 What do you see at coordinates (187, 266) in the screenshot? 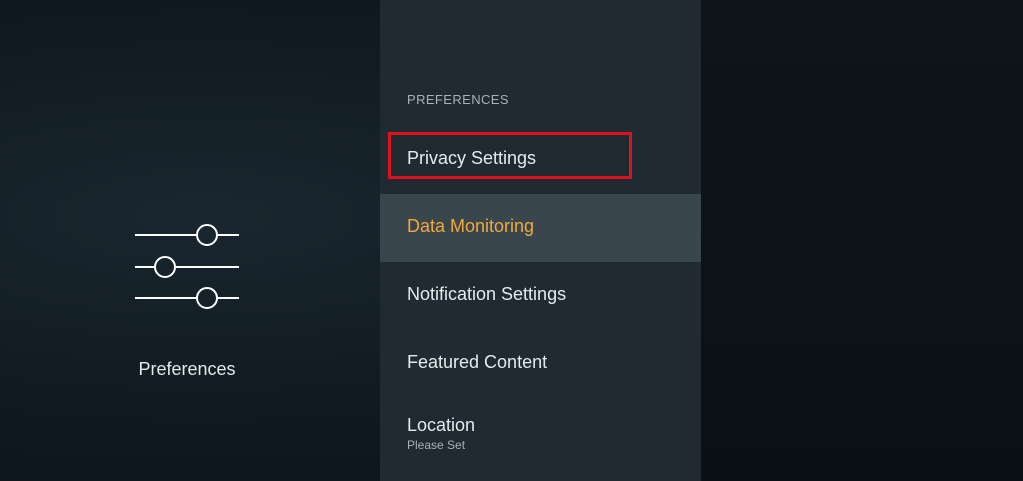
I see `sliders-icon` at bounding box center [187, 266].